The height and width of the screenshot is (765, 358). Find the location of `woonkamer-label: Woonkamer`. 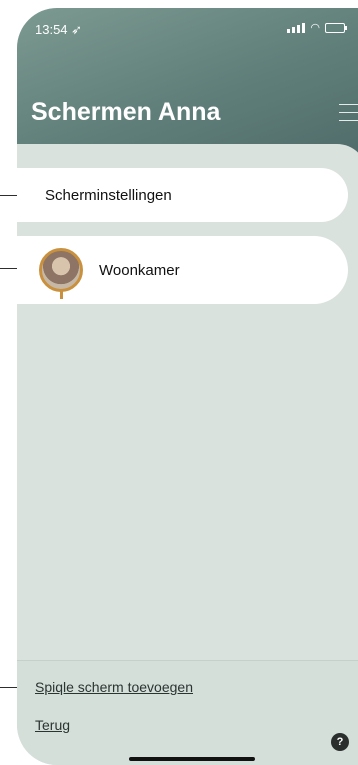

woonkamer-label: Woonkamer is located at coordinates (139, 270).